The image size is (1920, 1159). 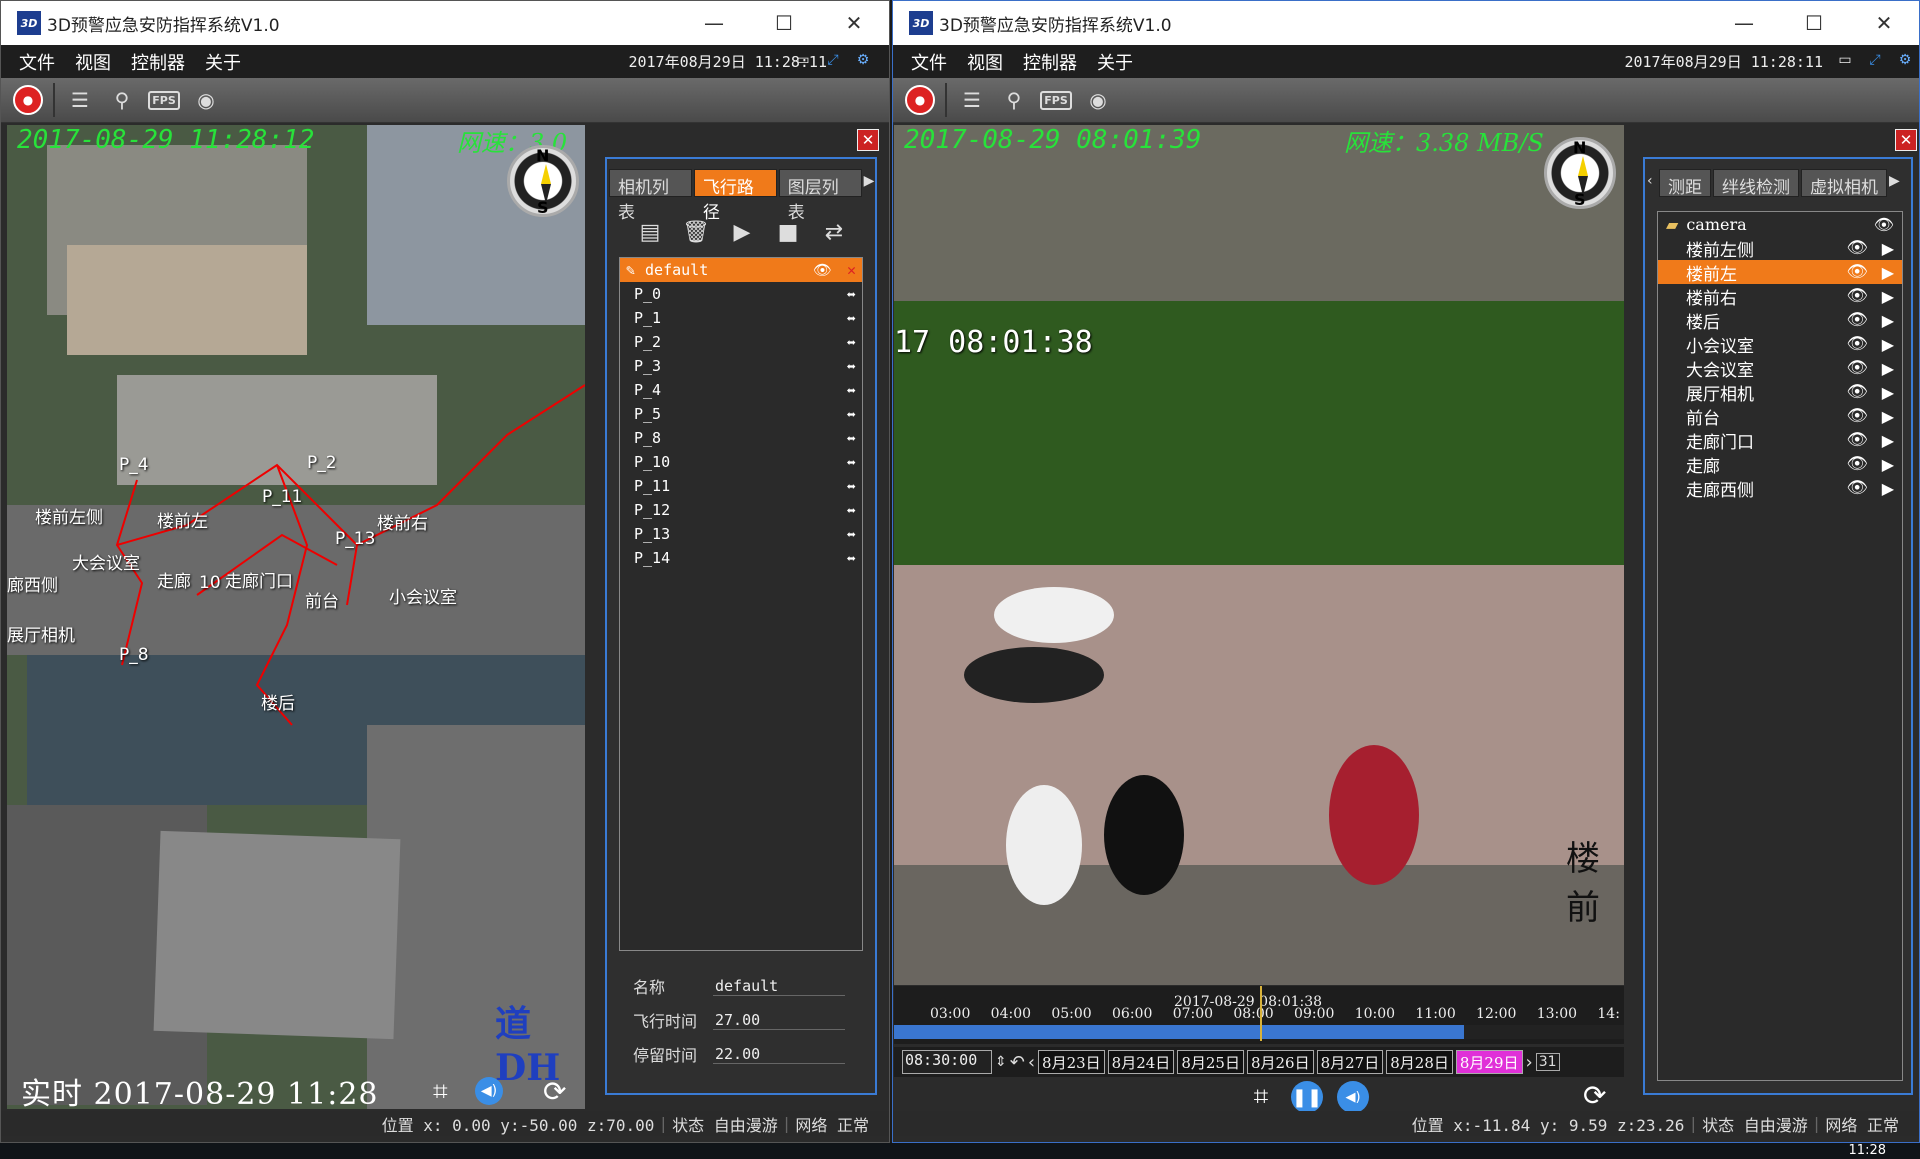 I want to click on tab-layer-list: 图层列表, so click(x=820, y=196).